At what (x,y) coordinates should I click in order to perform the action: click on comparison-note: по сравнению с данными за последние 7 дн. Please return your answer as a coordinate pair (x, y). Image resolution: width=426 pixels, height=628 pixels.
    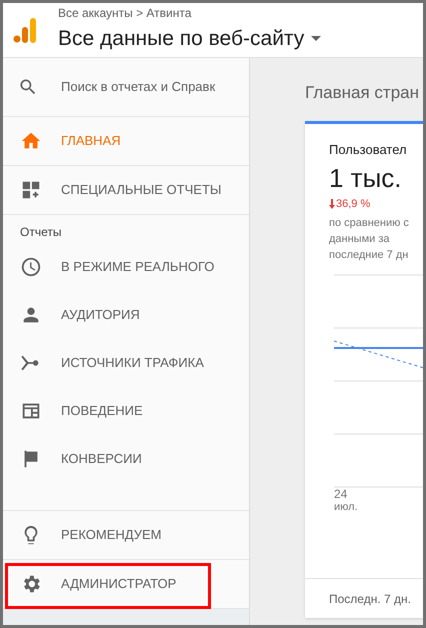
    Looking at the image, I should click on (369, 239).